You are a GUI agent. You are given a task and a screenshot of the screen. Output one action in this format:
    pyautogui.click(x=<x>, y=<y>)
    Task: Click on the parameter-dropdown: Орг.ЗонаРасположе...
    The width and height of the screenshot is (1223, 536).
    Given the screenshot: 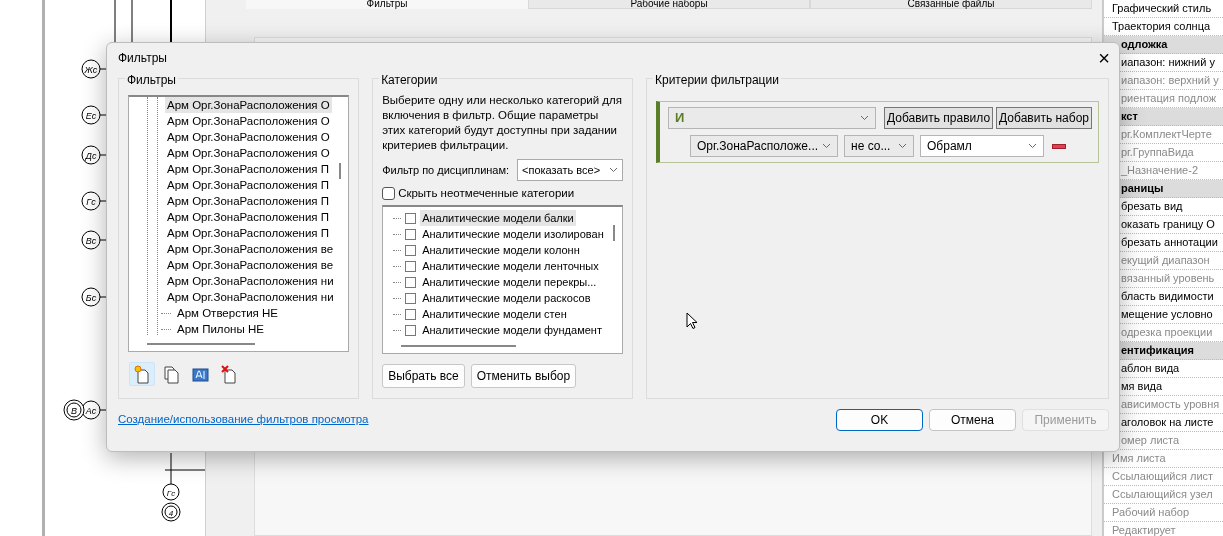 What is the action you would take?
    pyautogui.click(x=764, y=146)
    